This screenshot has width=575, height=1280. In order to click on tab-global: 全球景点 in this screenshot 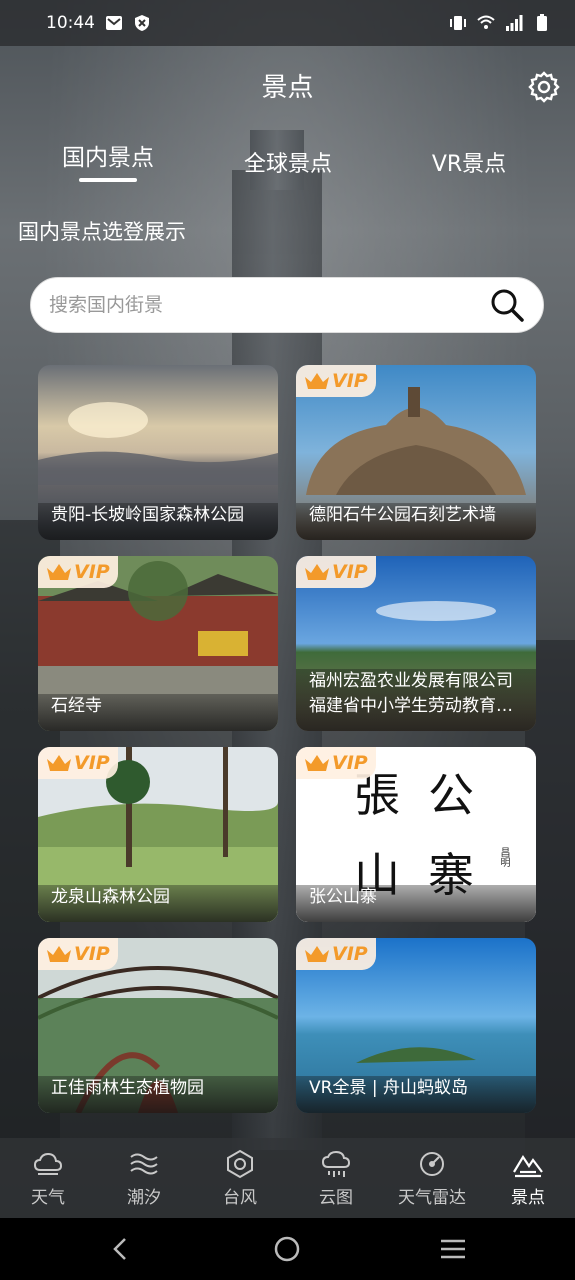, I will do `click(288, 162)`.